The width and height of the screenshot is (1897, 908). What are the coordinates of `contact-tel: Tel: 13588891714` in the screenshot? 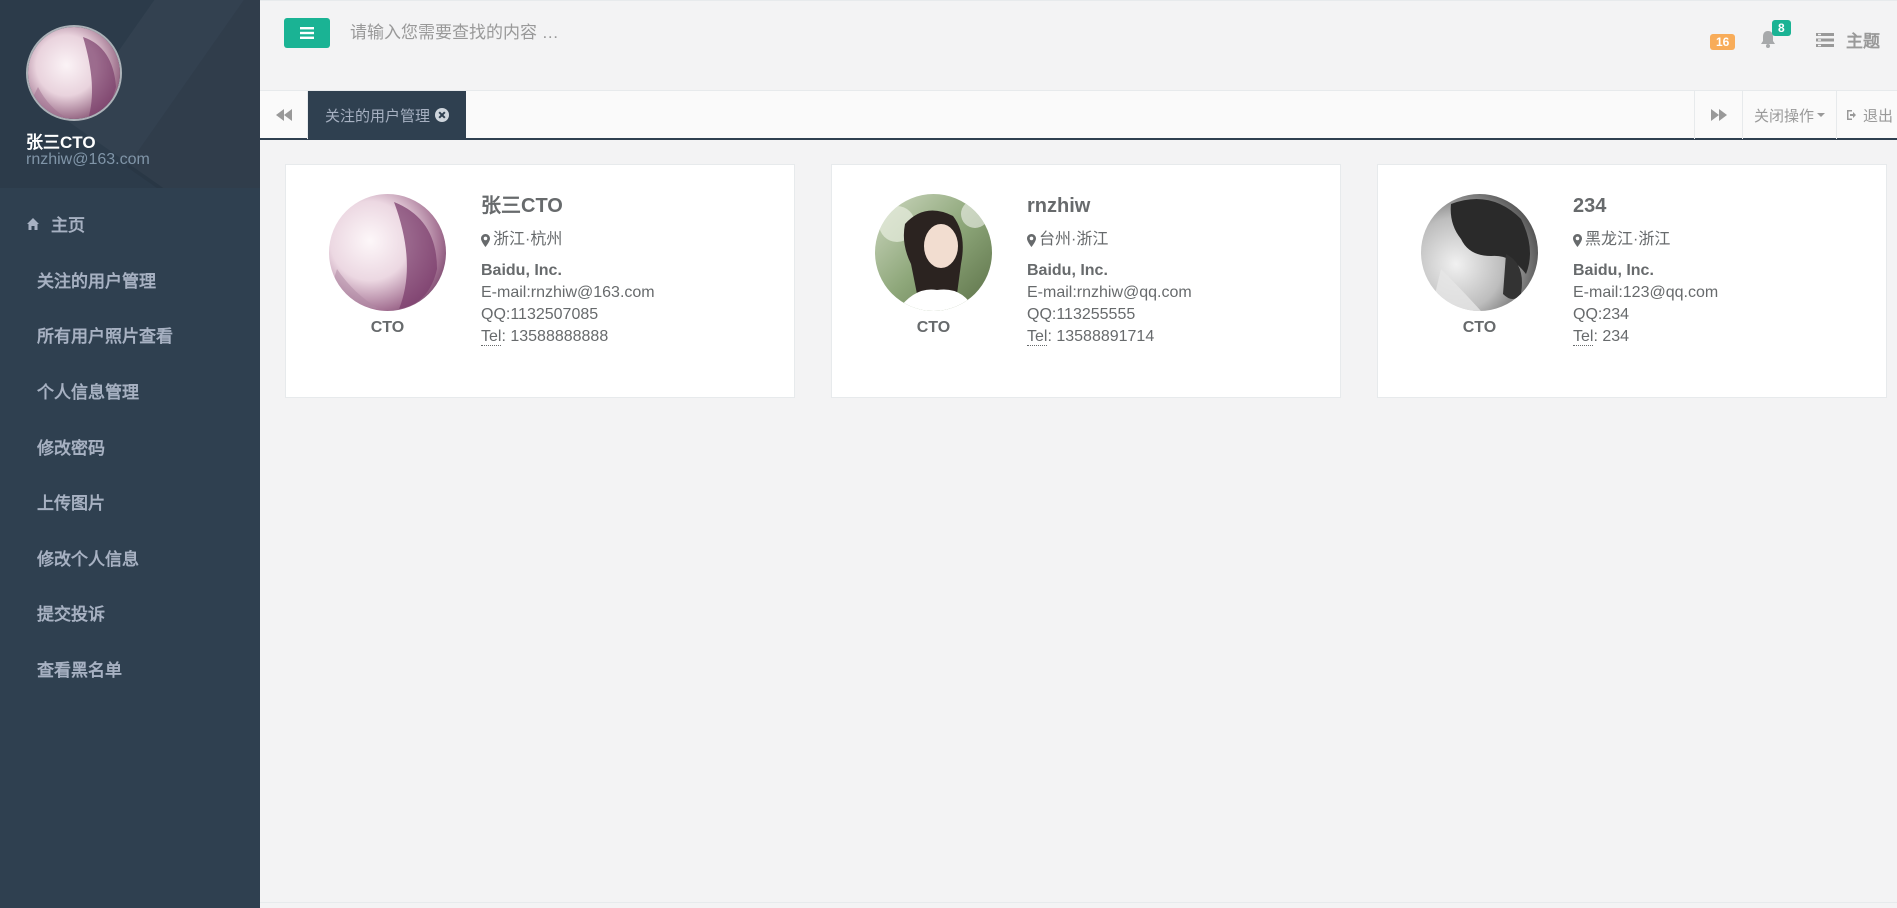 It's located at (1109, 337).